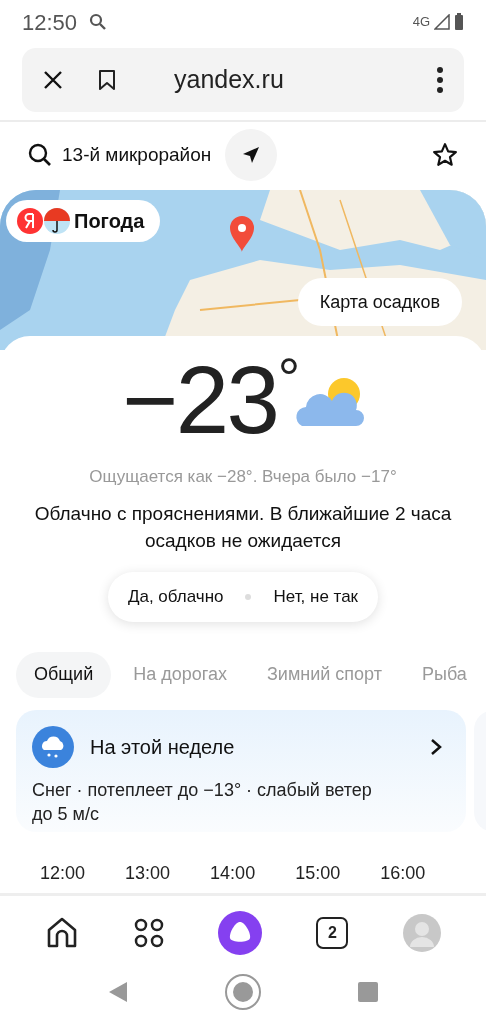 The image size is (486, 1024). What do you see at coordinates (440, 80) in the screenshot?
I see `menu-icon` at bounding box center [440, 80].